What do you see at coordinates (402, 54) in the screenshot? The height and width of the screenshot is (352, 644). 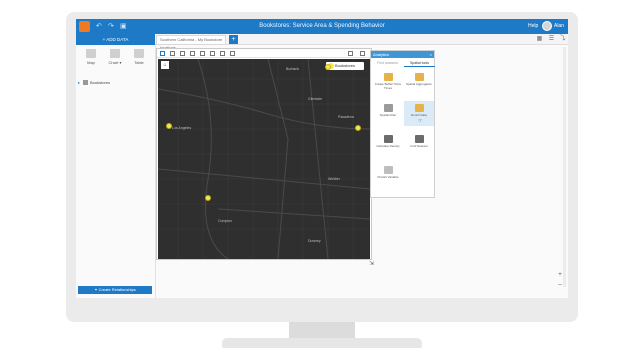 I see `analytics-header: Analytics ×` at bounding box center [402, 54].